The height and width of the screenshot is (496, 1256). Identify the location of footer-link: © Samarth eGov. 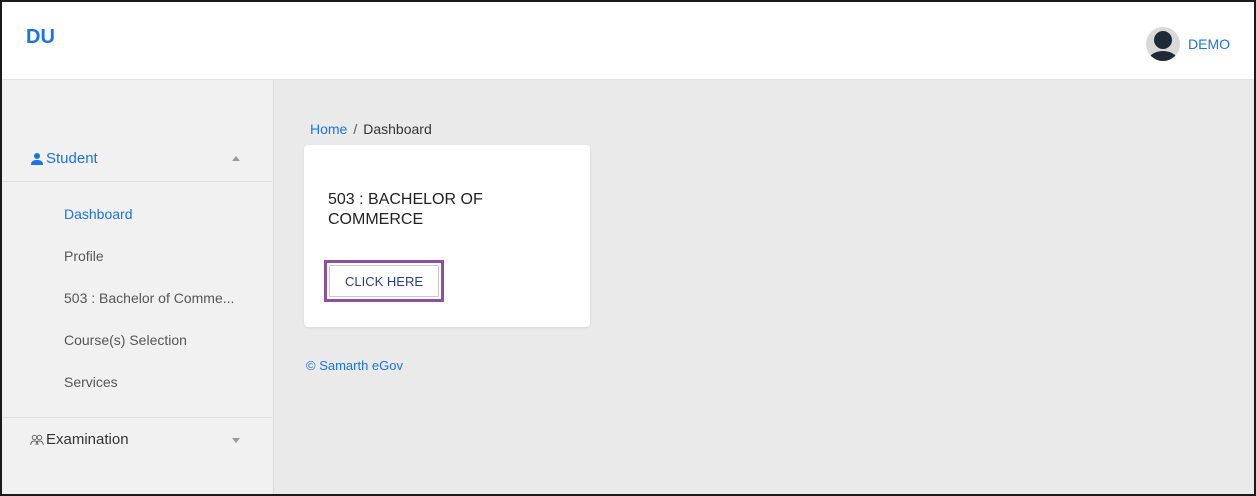
(354, 365).